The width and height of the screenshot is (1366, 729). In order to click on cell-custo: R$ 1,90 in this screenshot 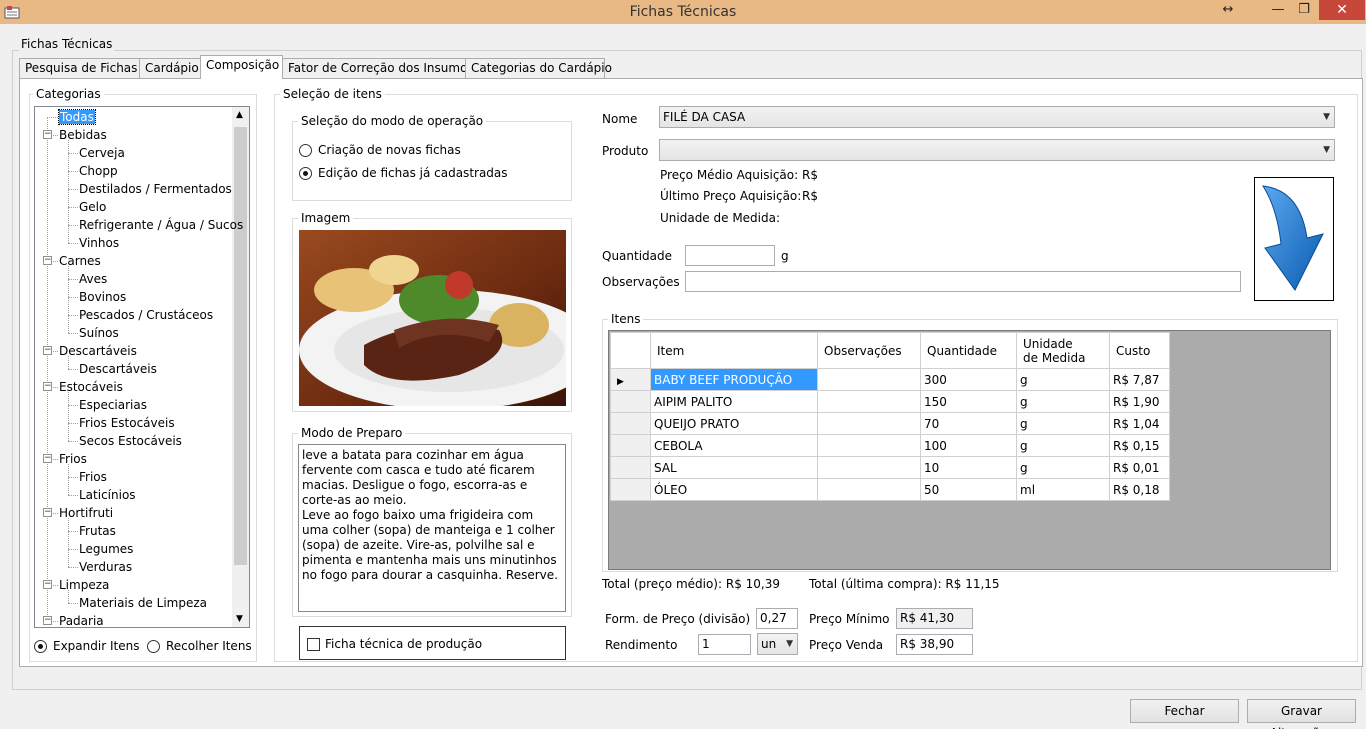, I will do `click(1139, 401)`.